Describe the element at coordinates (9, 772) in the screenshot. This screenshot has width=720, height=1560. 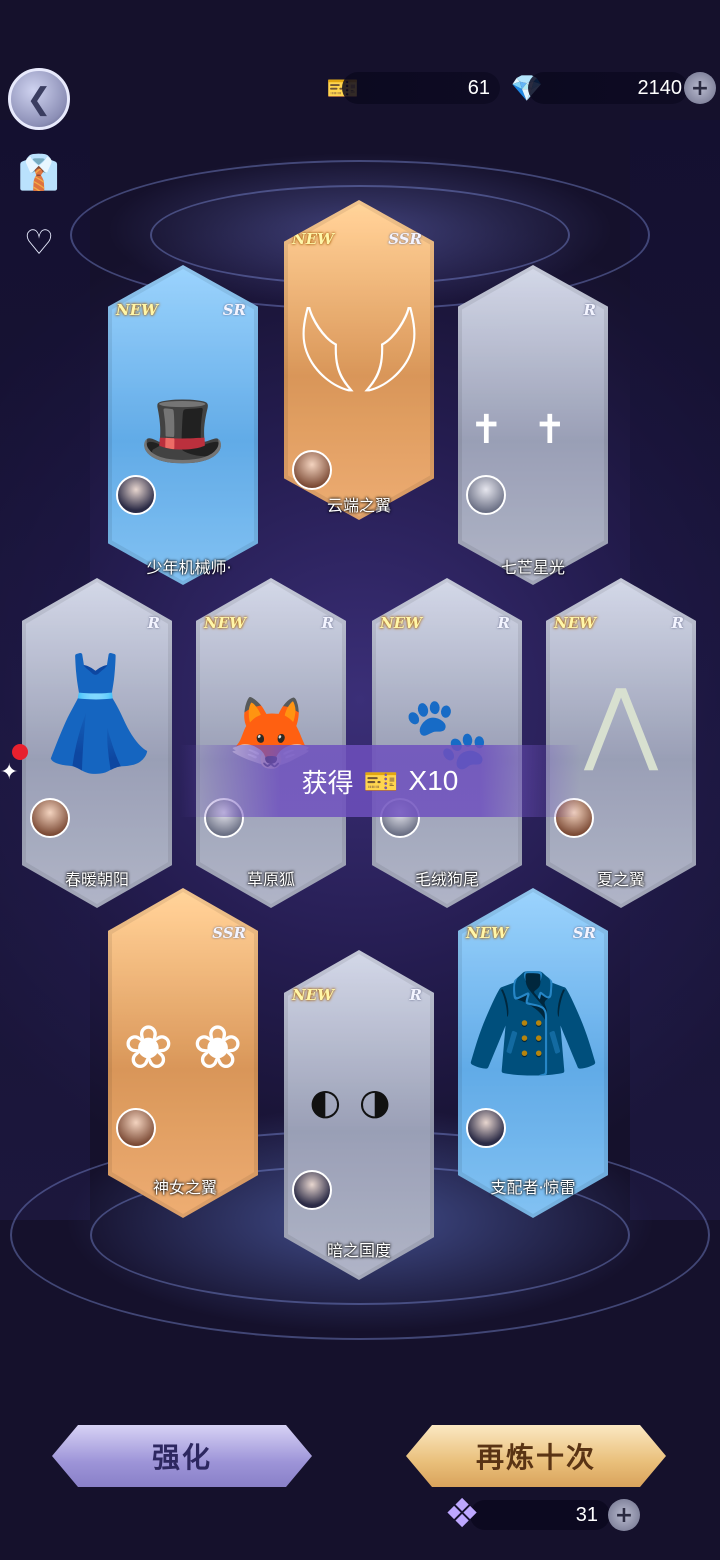
I see `sparkle-icon: ✦` at that location.